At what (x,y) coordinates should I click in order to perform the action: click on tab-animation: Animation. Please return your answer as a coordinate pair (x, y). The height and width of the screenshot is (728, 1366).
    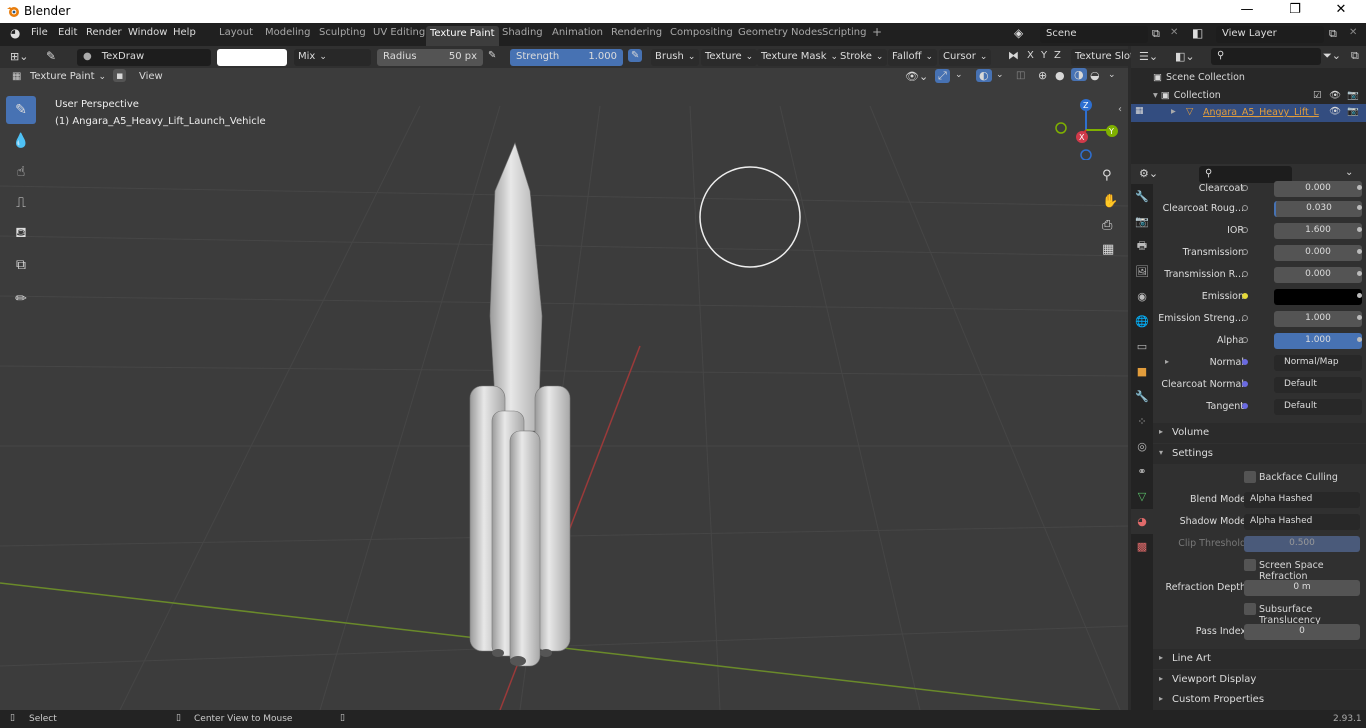
    Looking at the image, I should click on (577, 32).